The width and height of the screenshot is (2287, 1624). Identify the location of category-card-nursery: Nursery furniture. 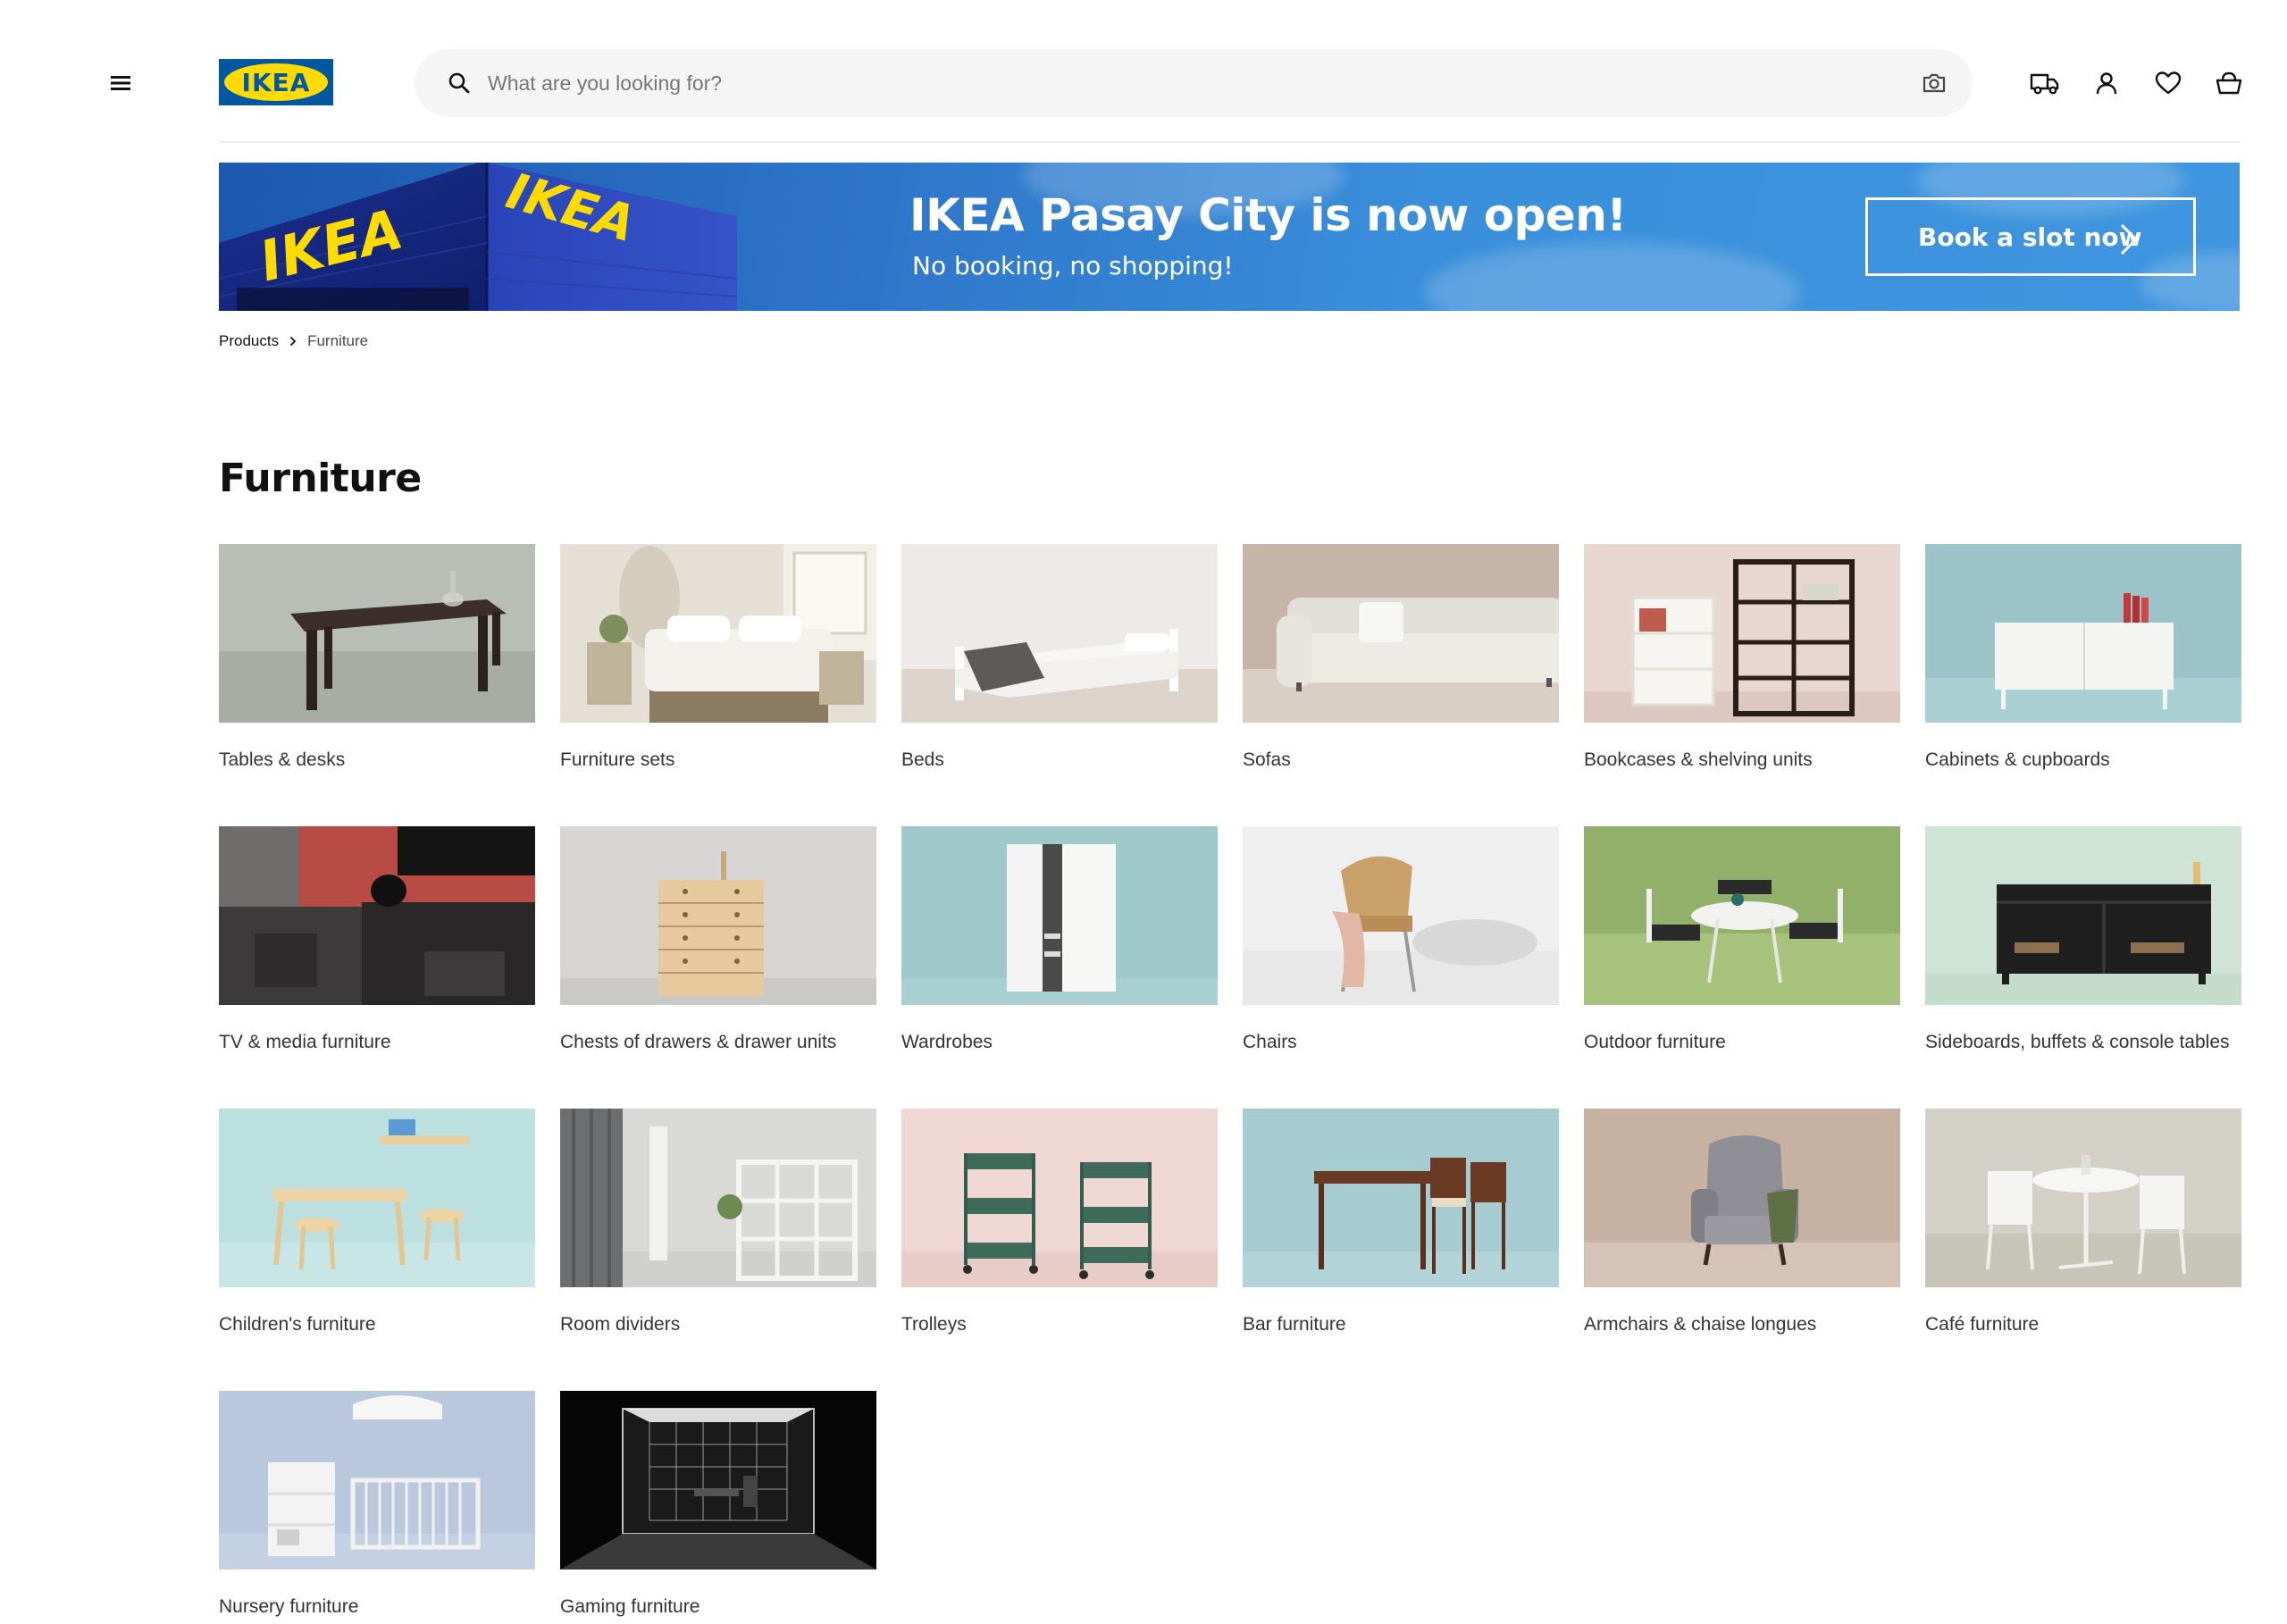
(377, 1508).